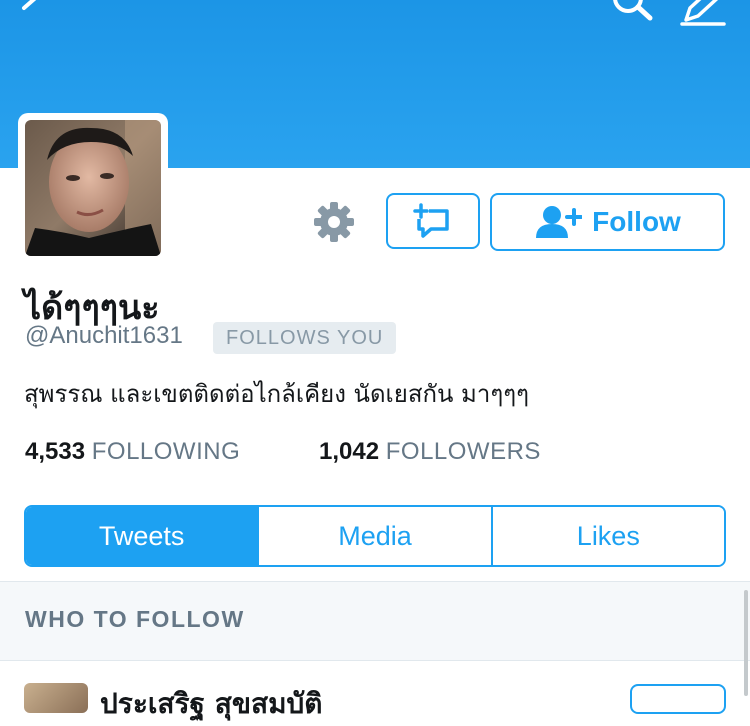 The height and width of the screenshot is (726, 750). Describe the element at coordinates (334, 222) in the screenshot. I see `gear-icon` at that location.